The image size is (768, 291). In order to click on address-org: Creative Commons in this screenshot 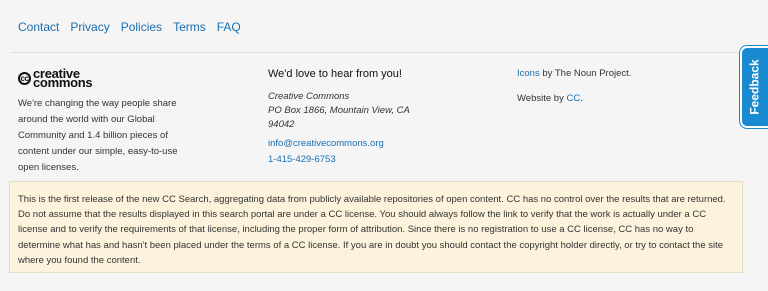, I will do `click(309, 96)`.